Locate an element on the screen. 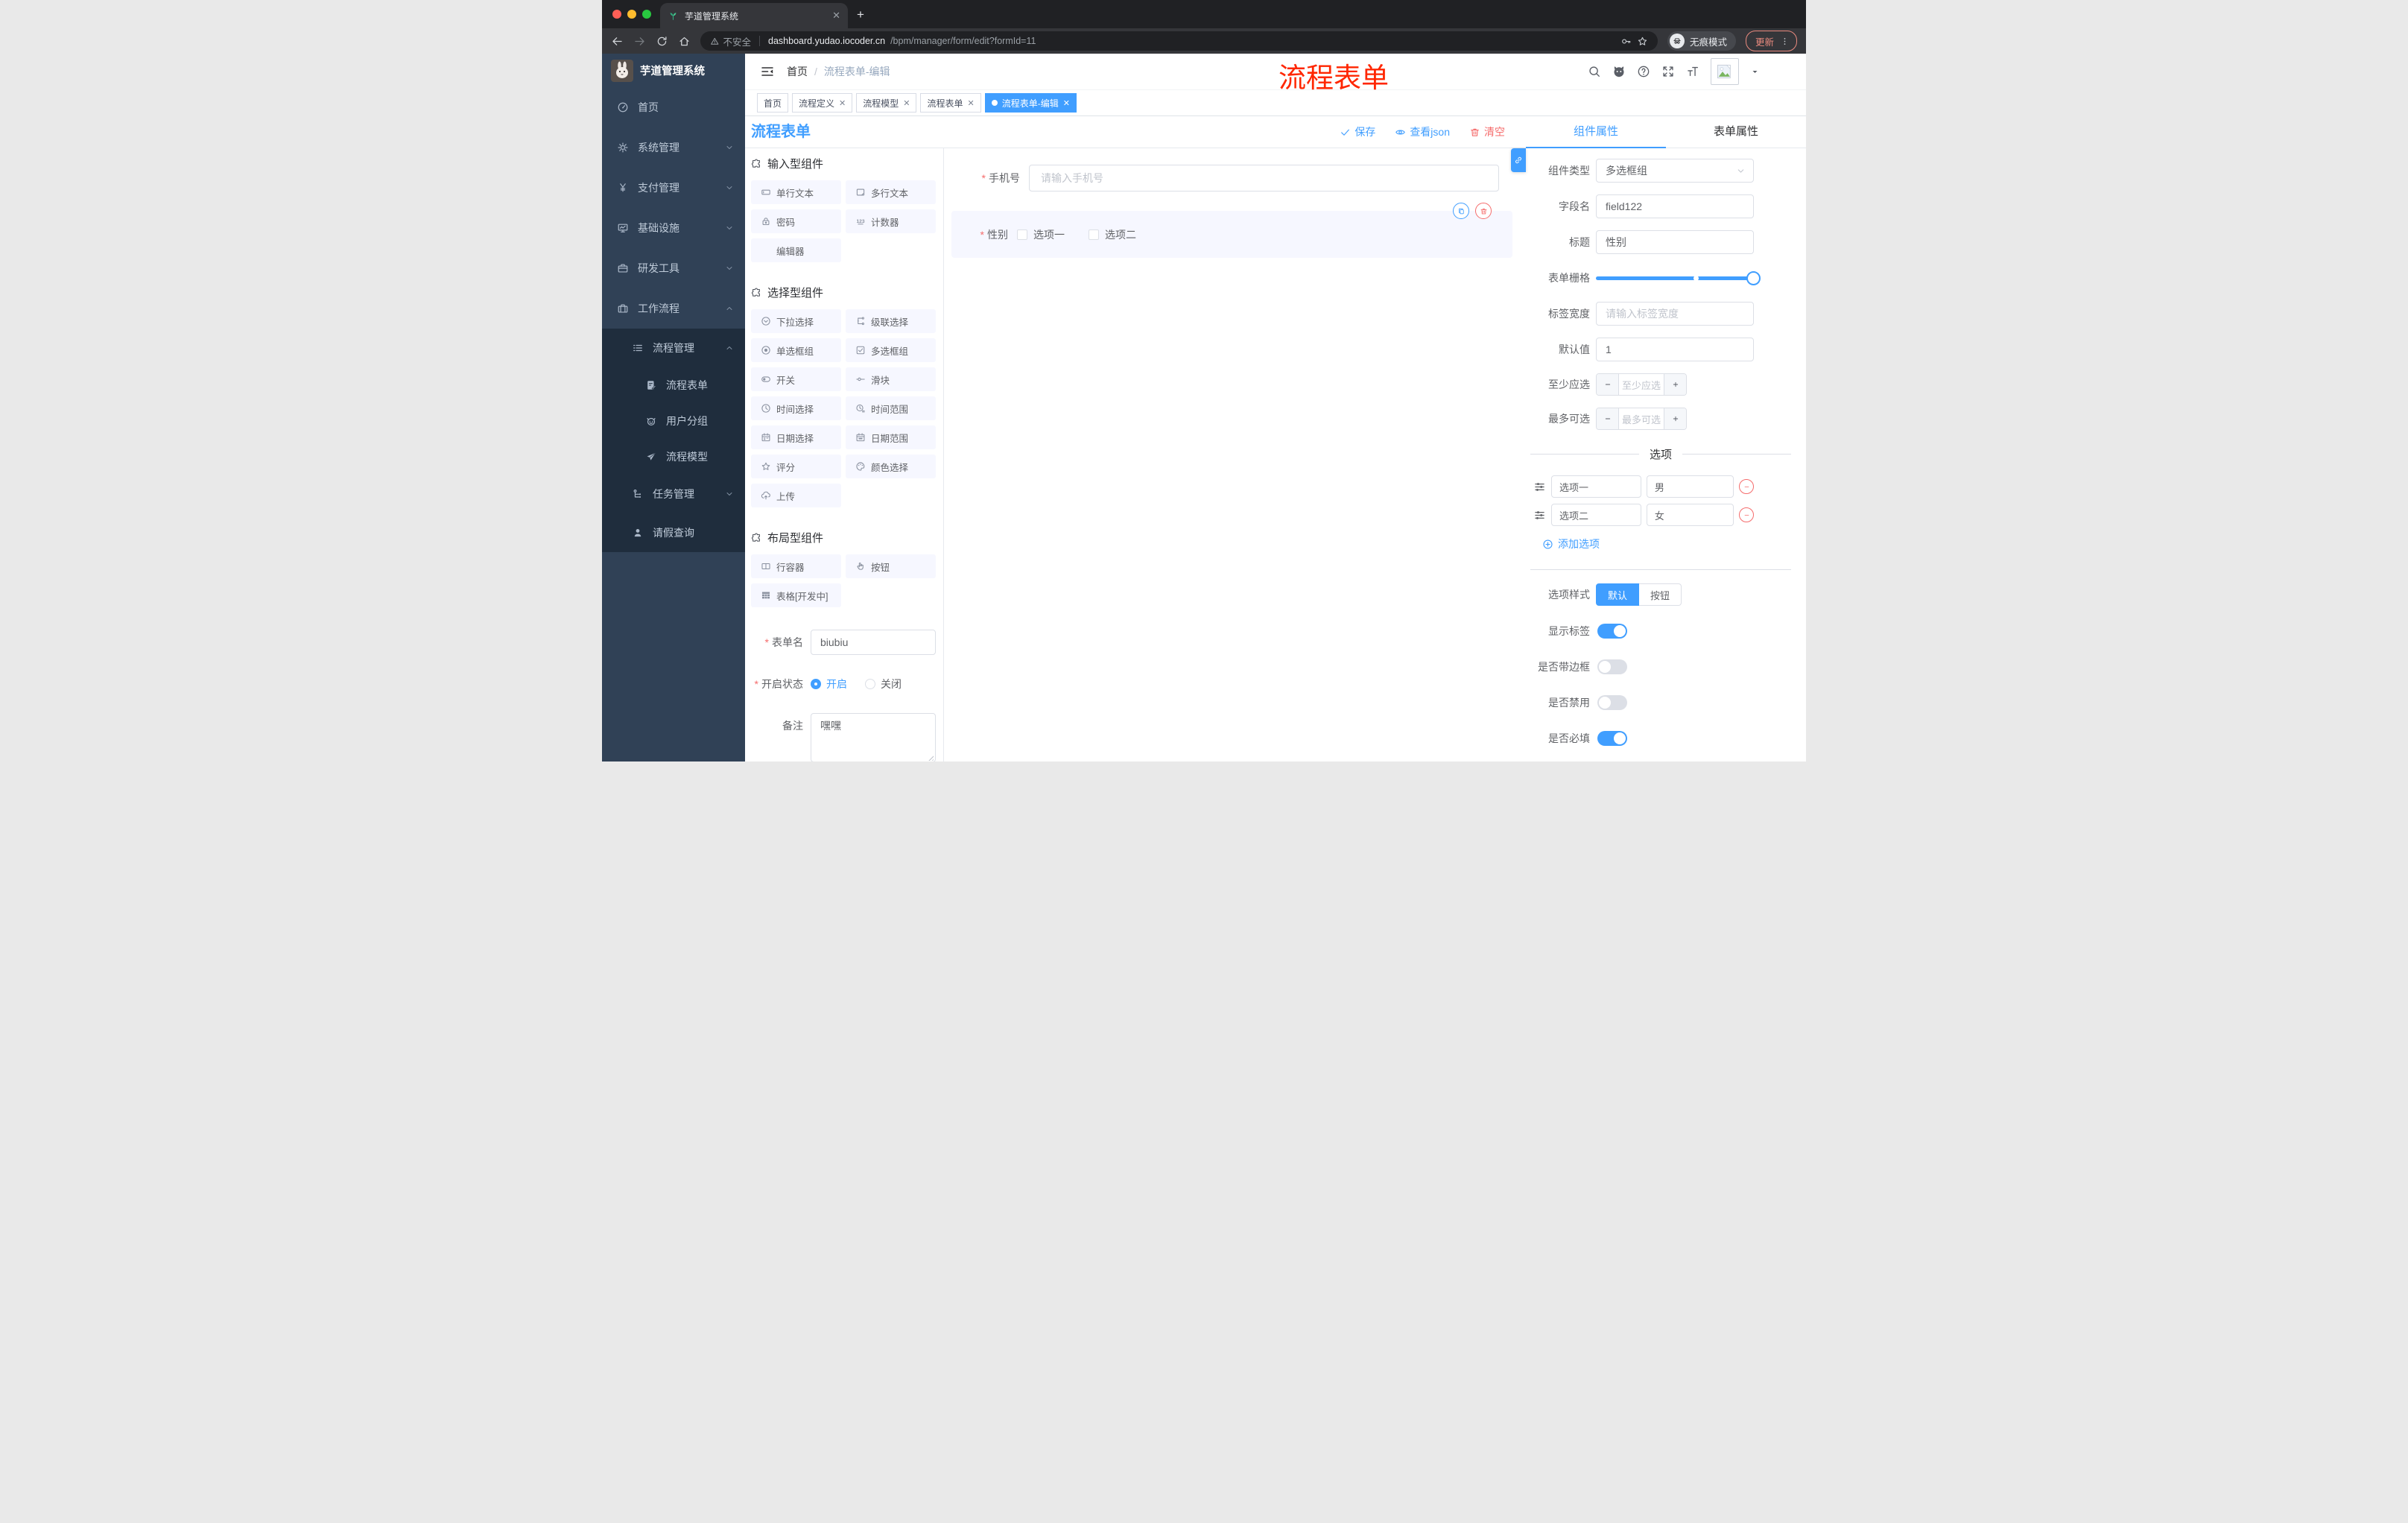 This screenshot has width=2408, height=1523. tag-process-form-edit: 流程表单-编辑 ✕ is located at coordinates (1030, 103).